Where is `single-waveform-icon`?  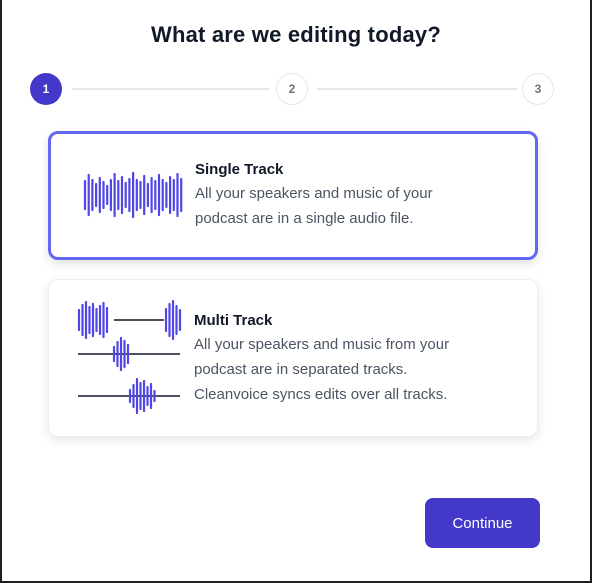 single-waveform-icon is located at coordinates (133, 195).